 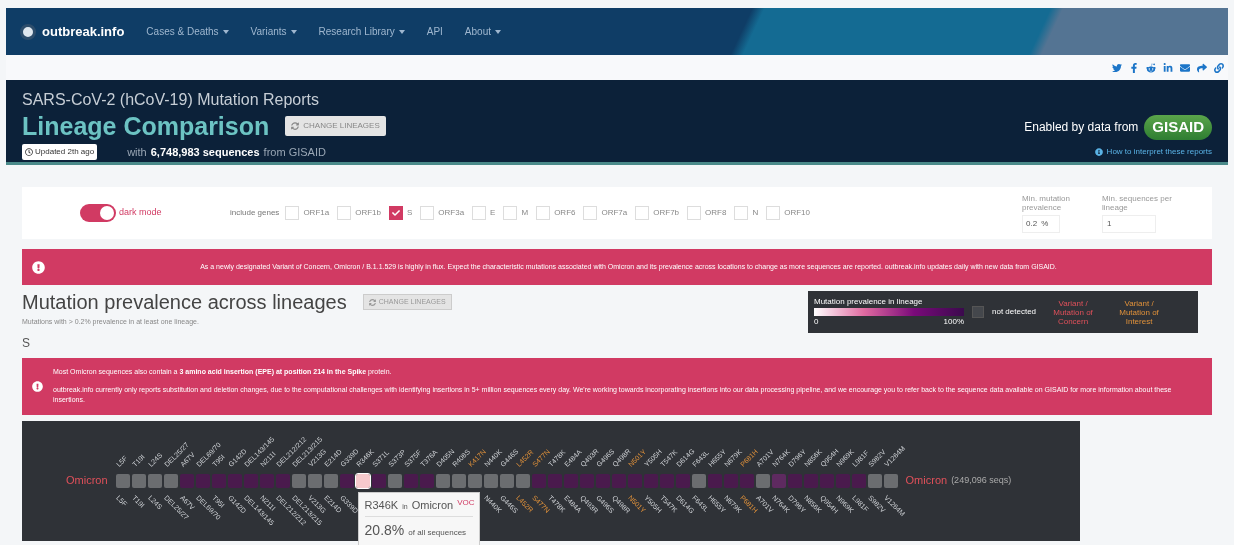 I want to click on gene-checkbox, so click(x=395, y=213).